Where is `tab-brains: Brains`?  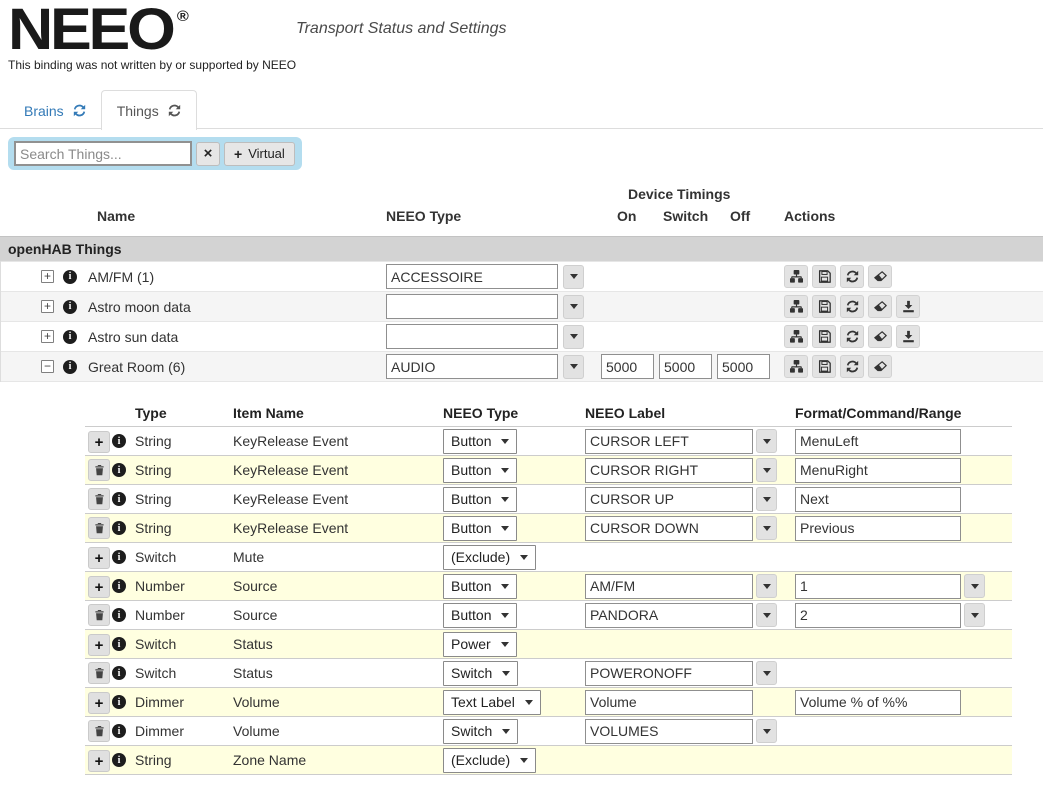 tab-brains: Brains is located at coordinates (55, 110).